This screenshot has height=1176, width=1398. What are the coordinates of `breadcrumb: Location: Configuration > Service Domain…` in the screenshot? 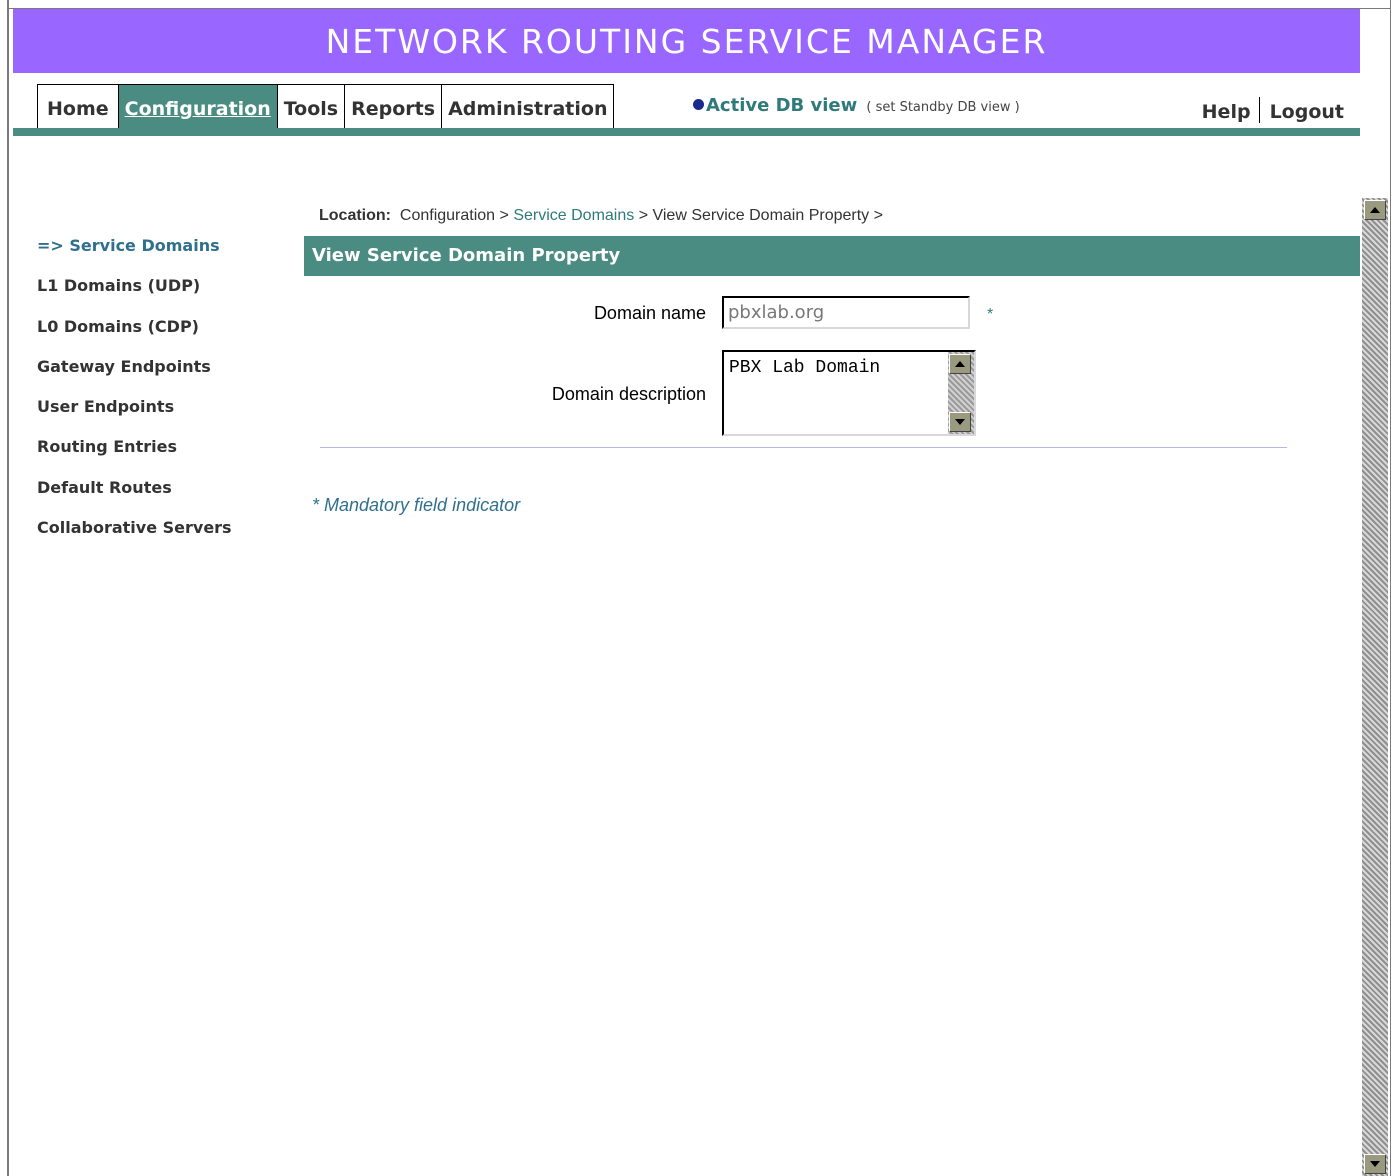 It's located at (601, 216).